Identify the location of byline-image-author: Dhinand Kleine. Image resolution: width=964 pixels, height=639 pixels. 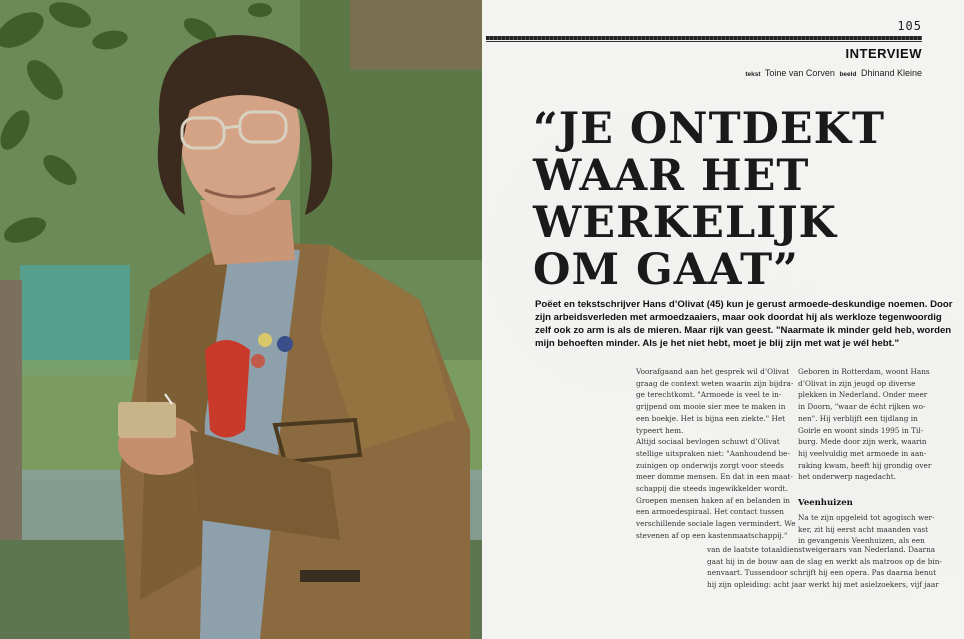
(891, 73).